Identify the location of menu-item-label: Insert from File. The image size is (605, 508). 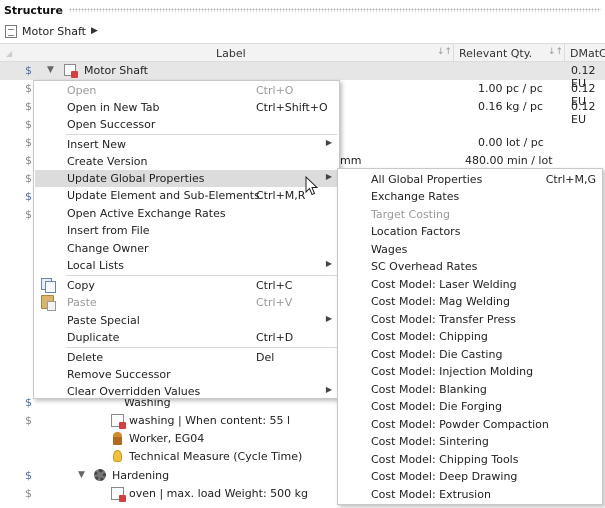
(108, 230).